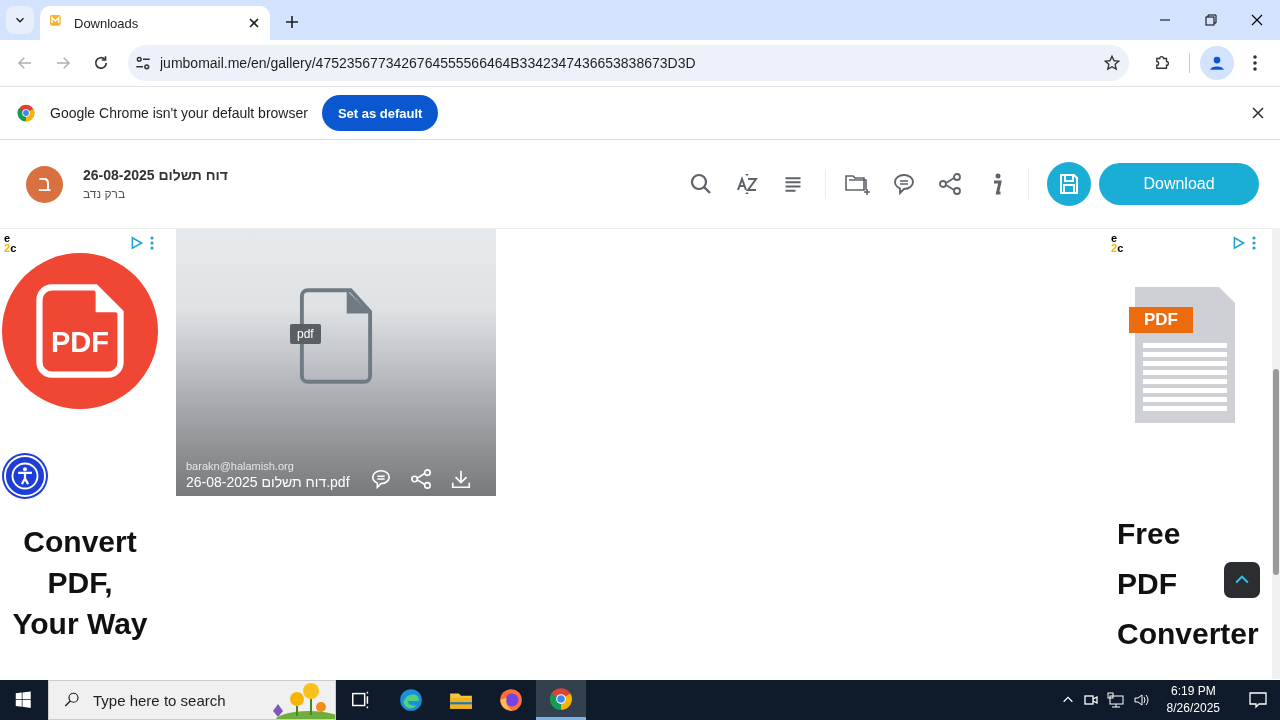  I want to click on accessibility-button, so click(25, 476).